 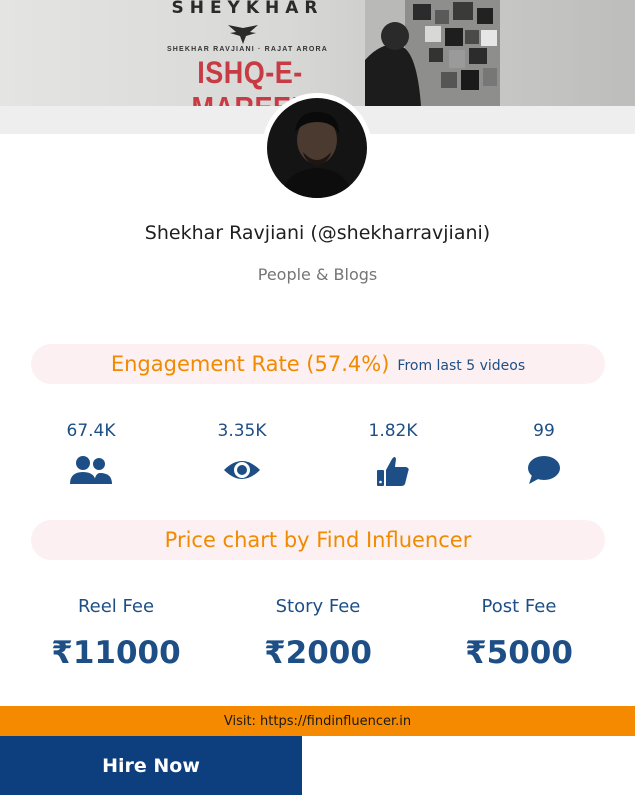 I want to click on post-fee: Post Fee ₹5000, so click(x=519, y=633).